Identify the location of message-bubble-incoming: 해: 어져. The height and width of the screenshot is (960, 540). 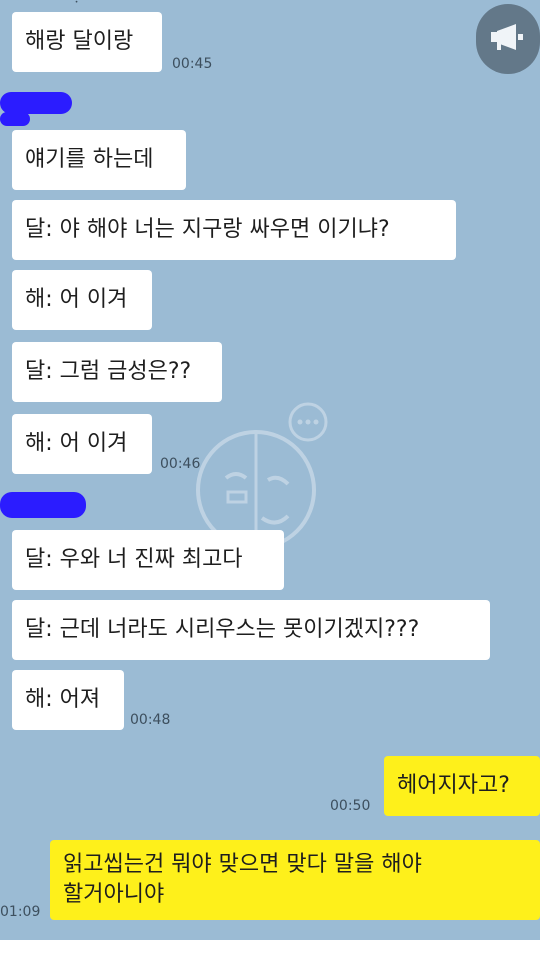
(68, 700).